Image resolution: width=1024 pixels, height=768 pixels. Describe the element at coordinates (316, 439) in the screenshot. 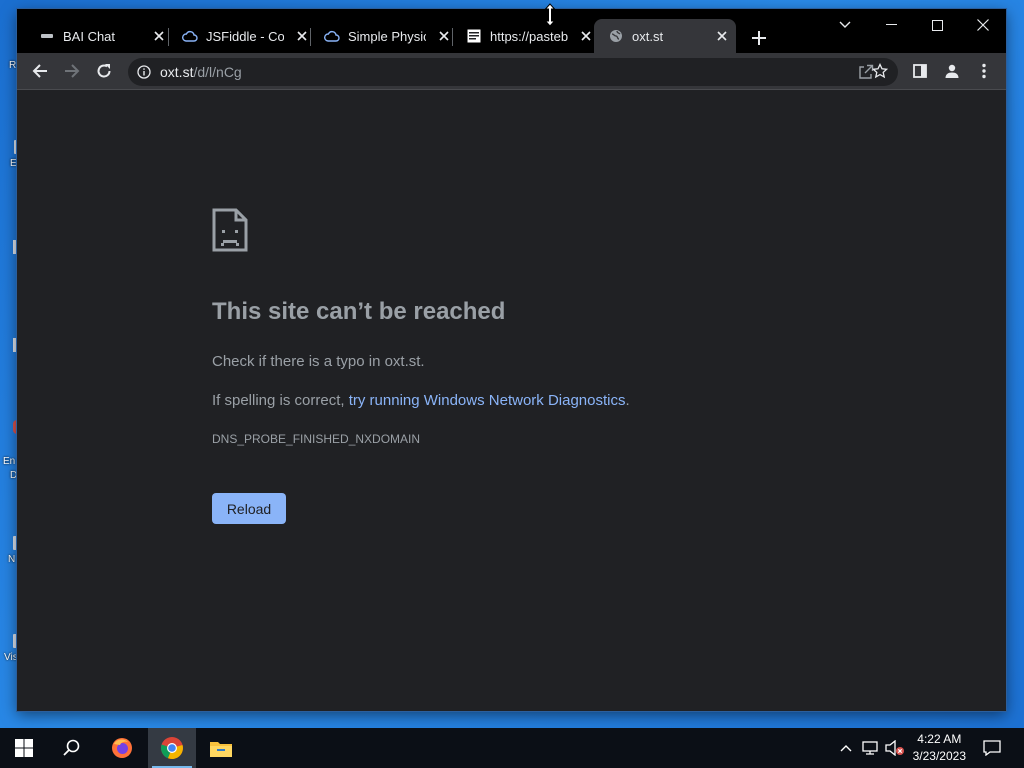

I see `error-code: DNS_PROBE_FINISHED_NXDOMAIN` at that location.